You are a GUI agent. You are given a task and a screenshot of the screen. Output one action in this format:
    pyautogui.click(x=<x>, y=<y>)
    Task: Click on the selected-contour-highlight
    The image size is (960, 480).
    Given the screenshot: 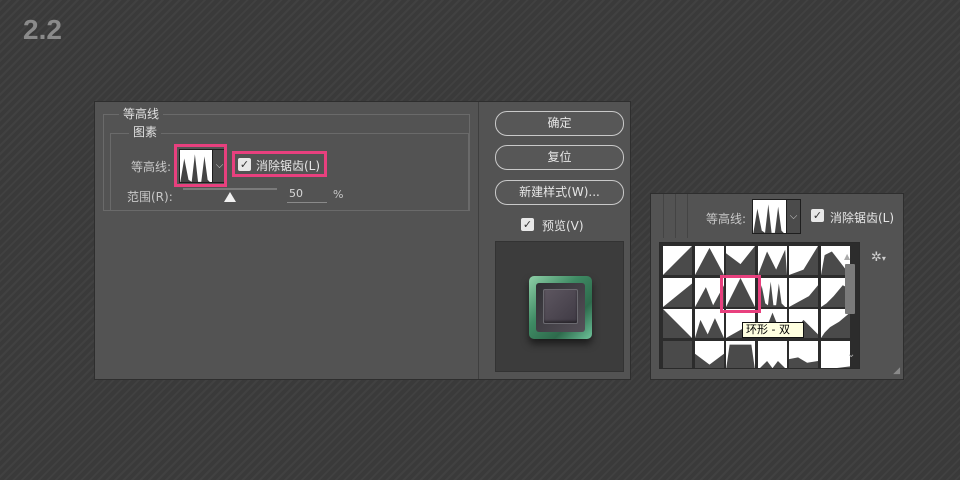 What is the action you would take?
    pyautogui.click(x=740, y=294)
    